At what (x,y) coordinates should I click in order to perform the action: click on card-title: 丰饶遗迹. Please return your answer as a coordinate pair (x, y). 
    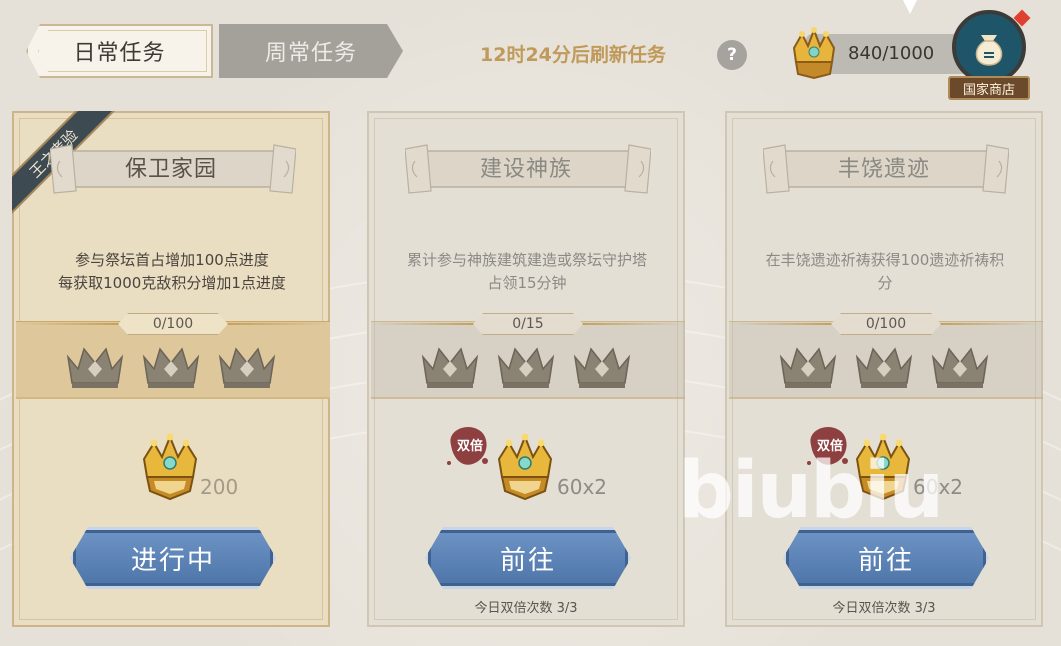
    Looking at the image, I should click on (883, 169).